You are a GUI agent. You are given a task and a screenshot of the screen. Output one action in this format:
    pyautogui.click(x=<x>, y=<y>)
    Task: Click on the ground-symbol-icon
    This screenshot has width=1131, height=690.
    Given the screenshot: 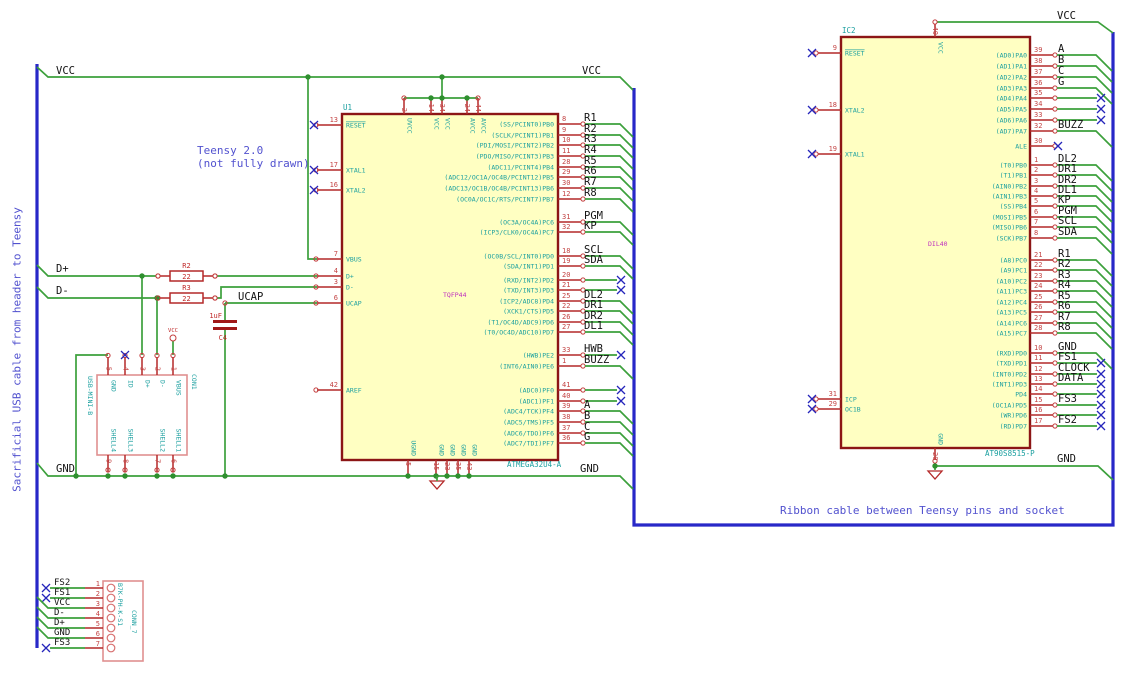 What is the action you would take?
    pyautogui.click(x=935, y=475)
    